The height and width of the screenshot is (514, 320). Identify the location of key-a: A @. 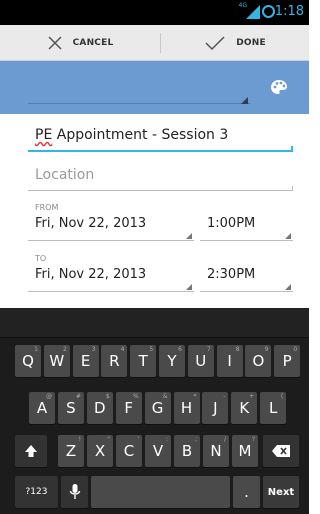
(42, 408).